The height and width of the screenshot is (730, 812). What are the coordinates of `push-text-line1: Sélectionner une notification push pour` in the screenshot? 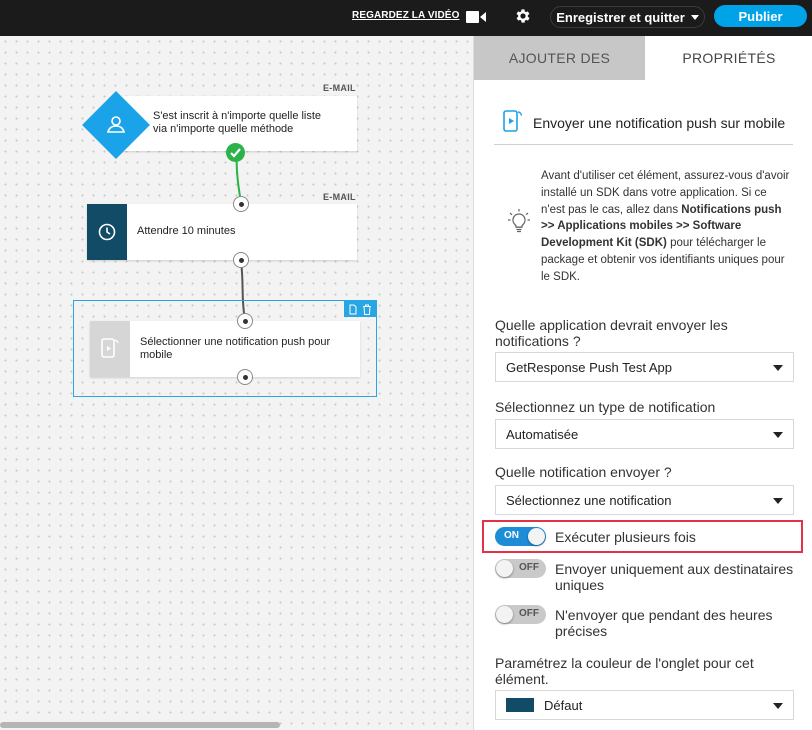 It's located at (235, 342).